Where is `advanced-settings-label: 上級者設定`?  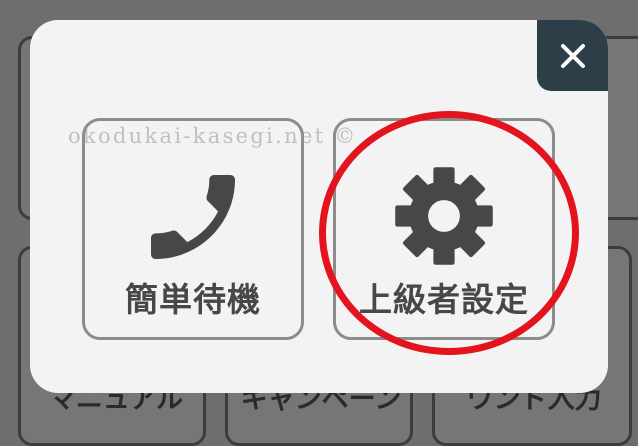
advanced-settings-label: 上級者設定 is located at coordinates (444, 299).